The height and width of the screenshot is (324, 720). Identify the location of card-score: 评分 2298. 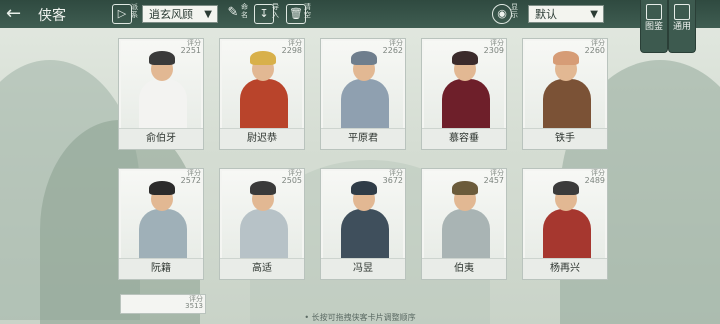
(291, 47).